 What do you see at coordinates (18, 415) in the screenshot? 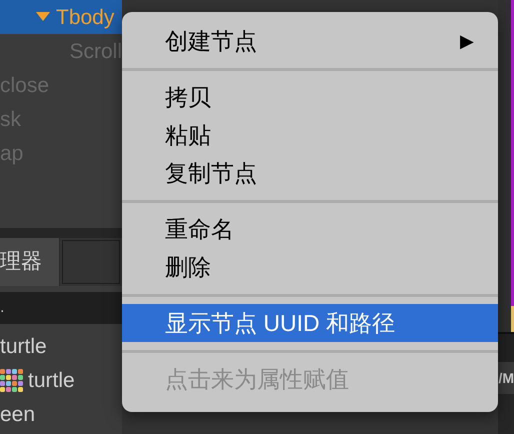
I see `asset-label: een` at bounding box center [18, 415].